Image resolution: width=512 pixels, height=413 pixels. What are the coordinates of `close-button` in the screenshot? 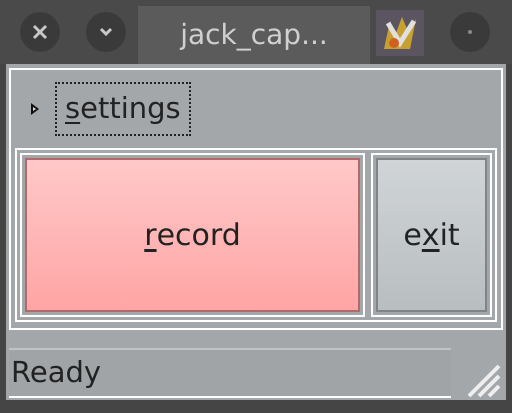 It's located at (40, 32).